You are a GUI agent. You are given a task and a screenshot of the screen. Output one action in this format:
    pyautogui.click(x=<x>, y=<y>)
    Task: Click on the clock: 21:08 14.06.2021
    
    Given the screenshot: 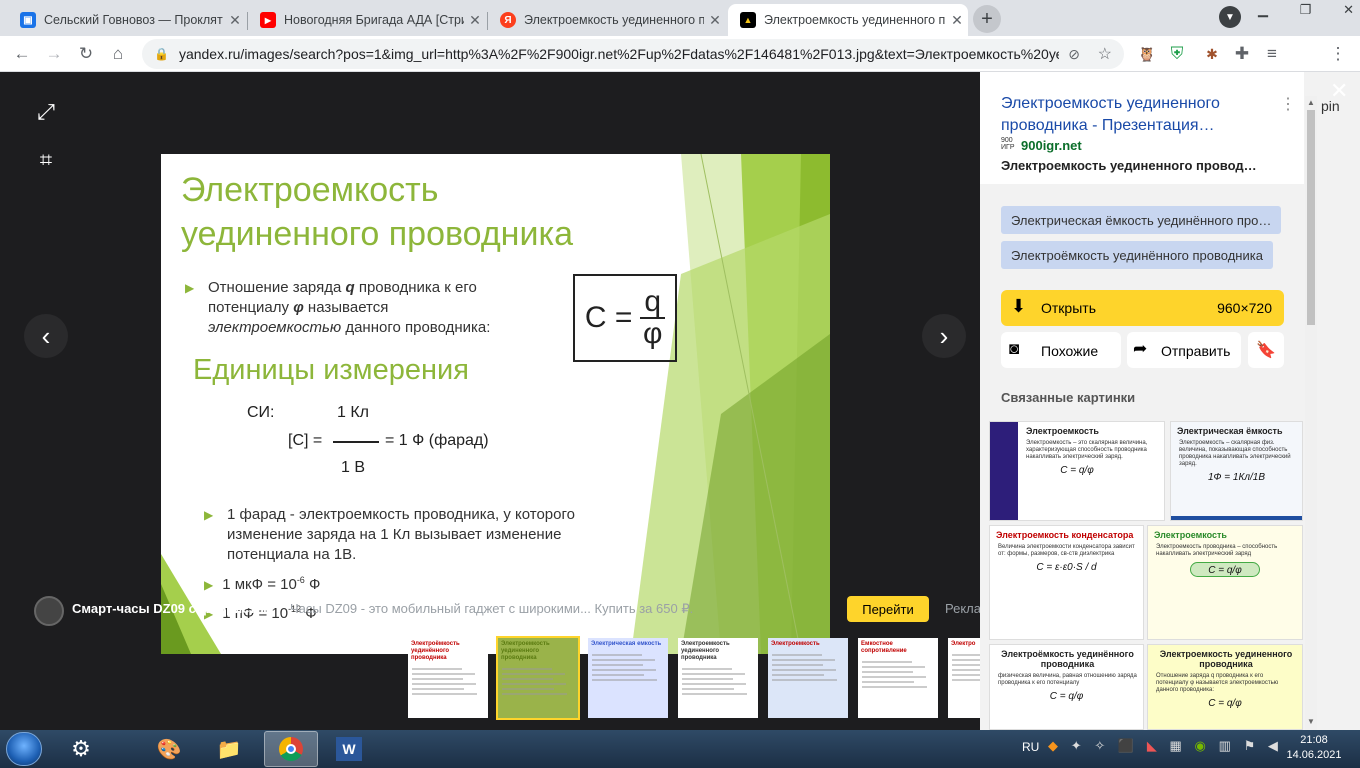 What is the action you would take?
    pyautogui.click(x=1314, y=748)
    